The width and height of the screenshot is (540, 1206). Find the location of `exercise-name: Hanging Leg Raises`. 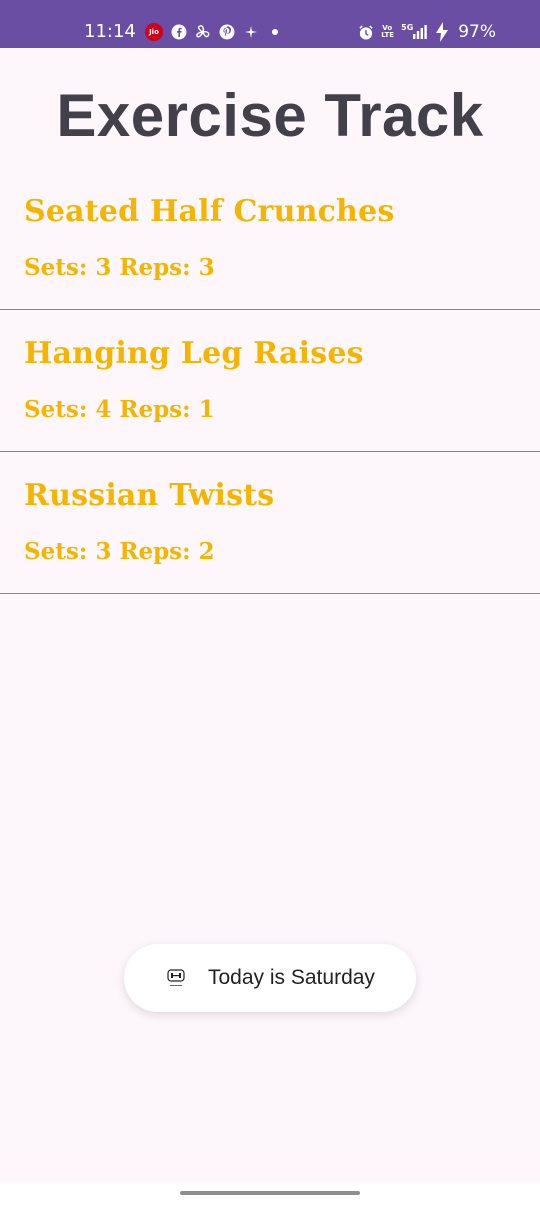

exercise-name: Hanging Leg Raises is located at coordinates (194, 353).